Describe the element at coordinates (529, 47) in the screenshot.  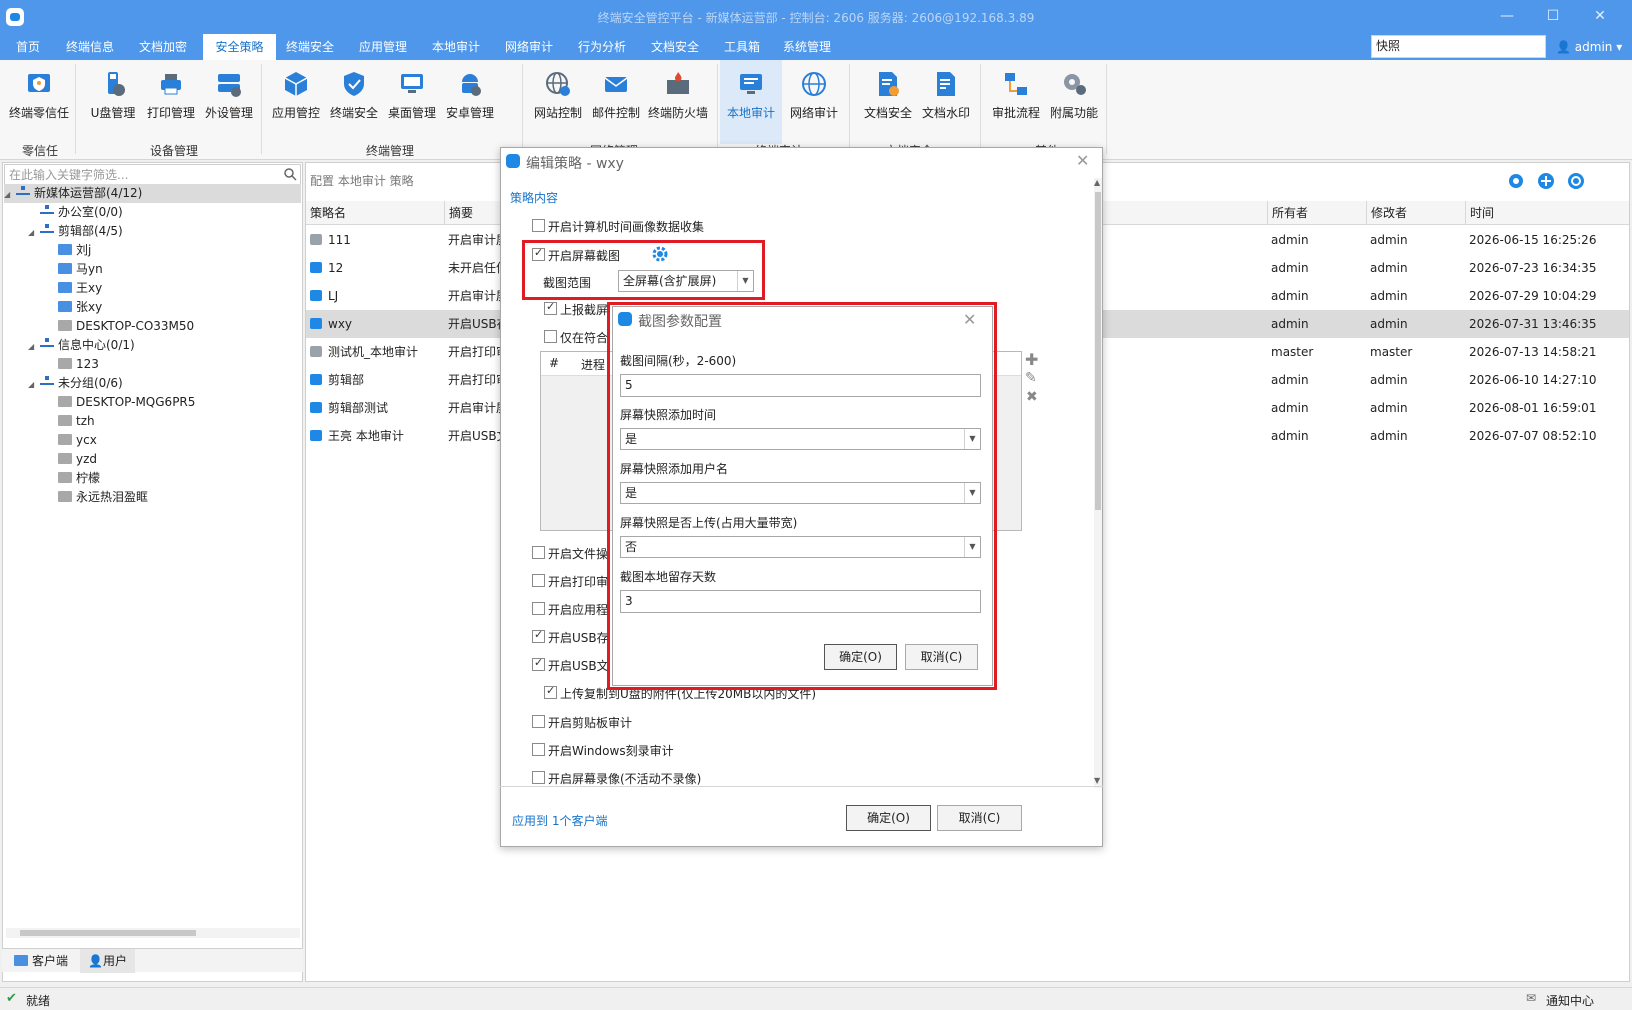
I see `menu-network-audit: 网络审计` at that location.